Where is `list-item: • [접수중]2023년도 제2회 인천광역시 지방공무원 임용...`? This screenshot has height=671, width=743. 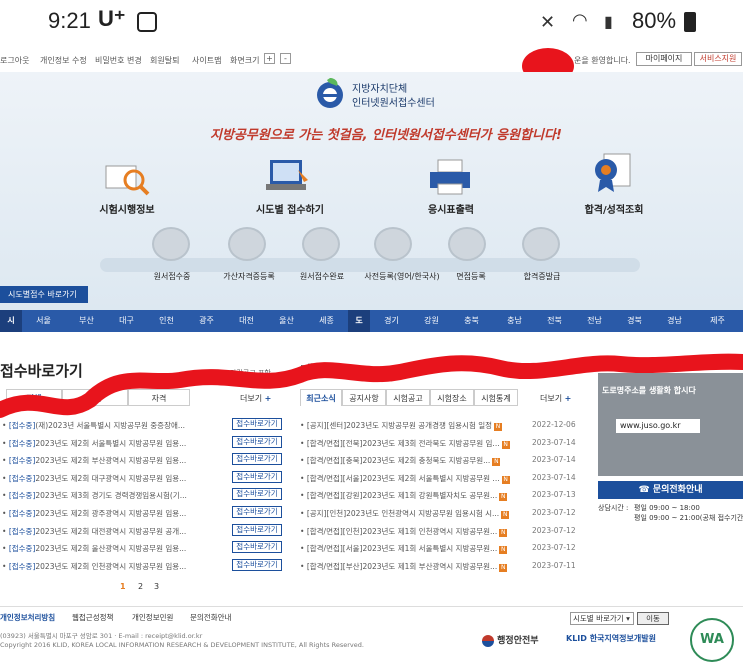 list-item: • [접수중]2023년도 제2회 인천광역시 지방공무원 임용... is located at coordinates (114, 566).